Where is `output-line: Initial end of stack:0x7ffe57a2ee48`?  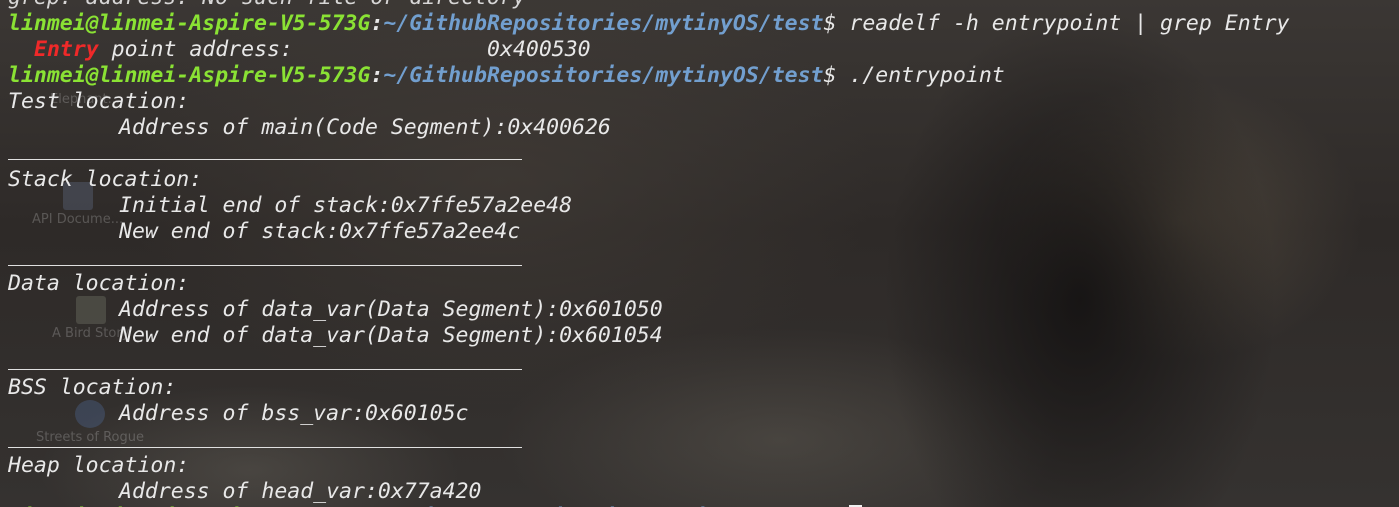
output-line: Initial end of stack:0x7ffe57a2ee48 is located at coordinates (703, 206).